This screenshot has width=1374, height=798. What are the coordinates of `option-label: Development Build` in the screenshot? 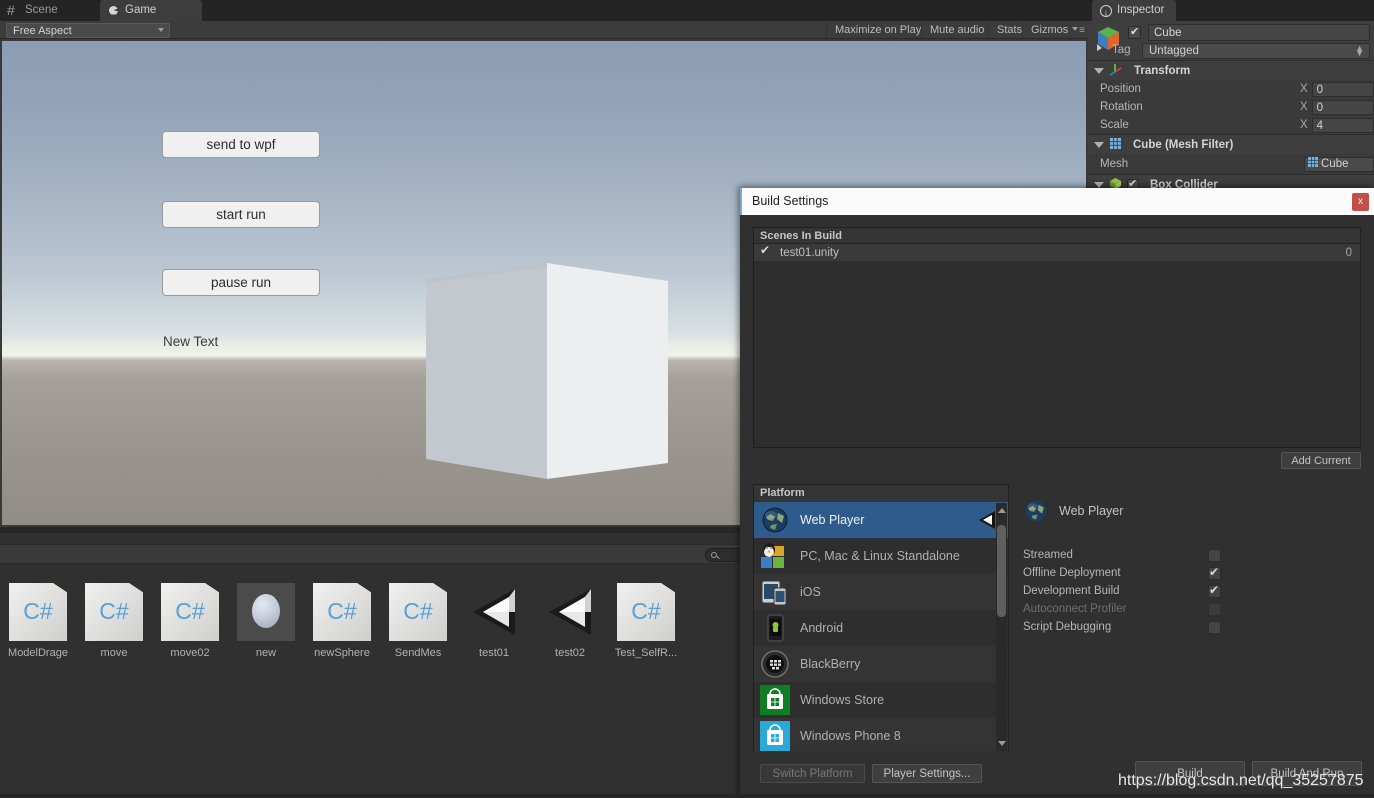 It's located at (1071, 591).